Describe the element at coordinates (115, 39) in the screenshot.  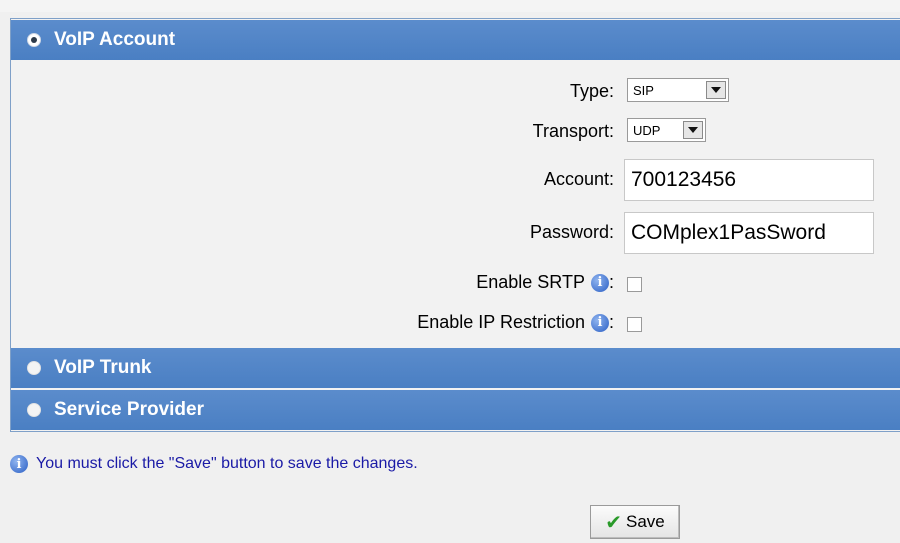
I see `section-title-voip-account: VoIP Account` at that location.